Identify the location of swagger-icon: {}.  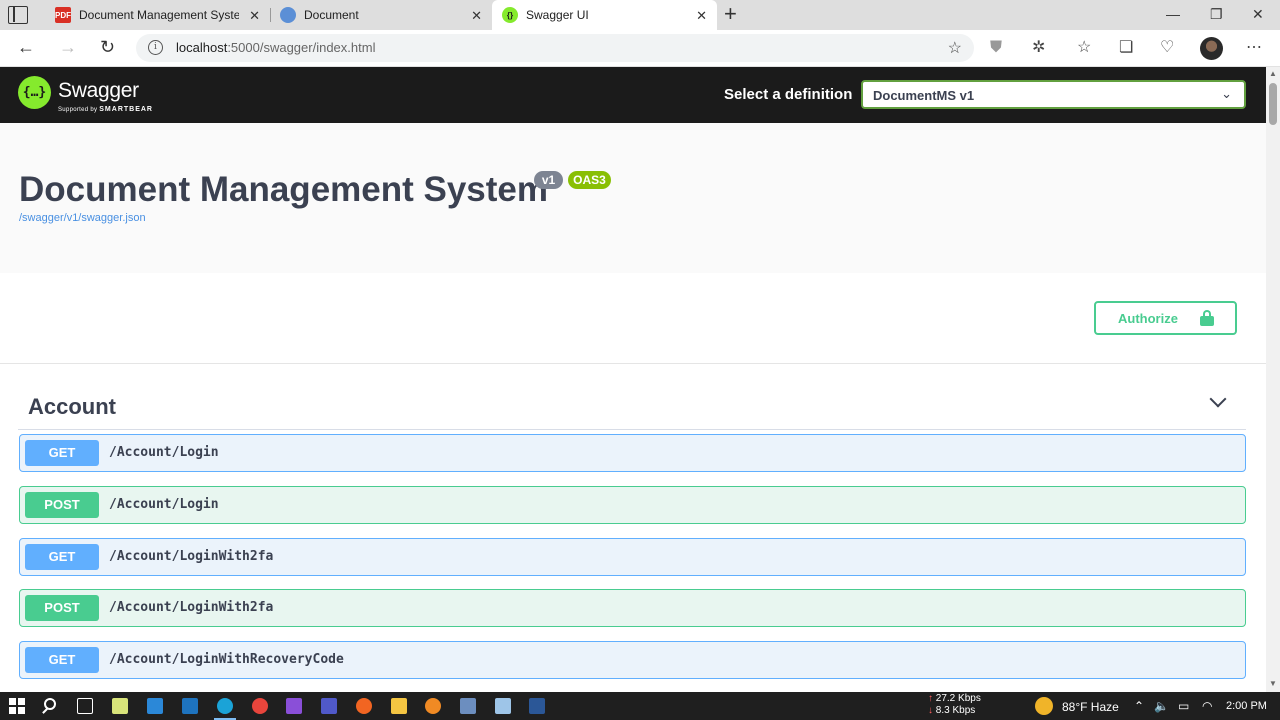
(510, 15).